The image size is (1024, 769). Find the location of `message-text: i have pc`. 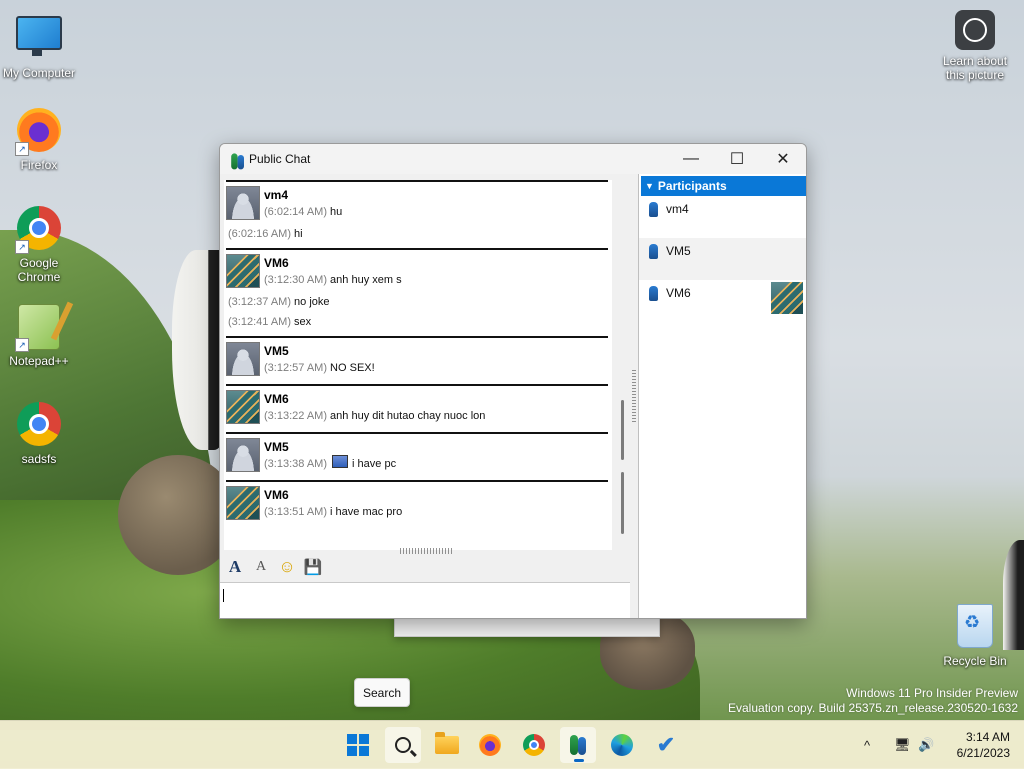

message-text: i have pc is located at coordinates (374, 464).